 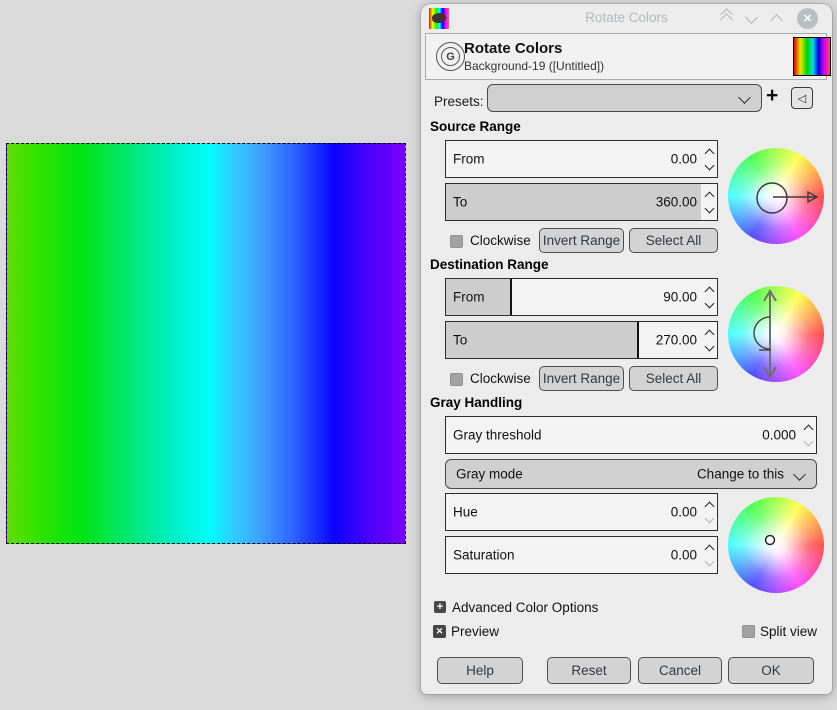 I want to click on destination-range-heading: Destination Range, so click(x=489, y=264).